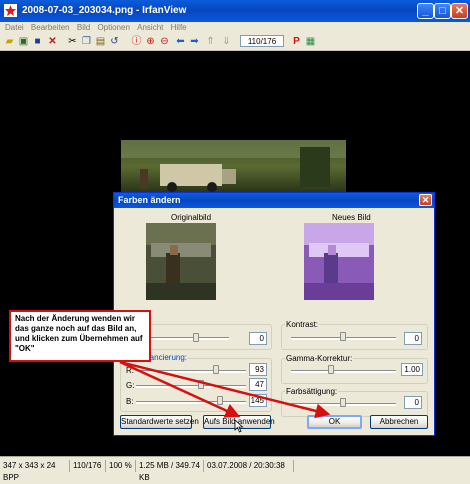 This screenshot has width=470, height=484. Describe the element at coordinates (191, 402) in the screenshot. I see `b-slider-track` at that location.